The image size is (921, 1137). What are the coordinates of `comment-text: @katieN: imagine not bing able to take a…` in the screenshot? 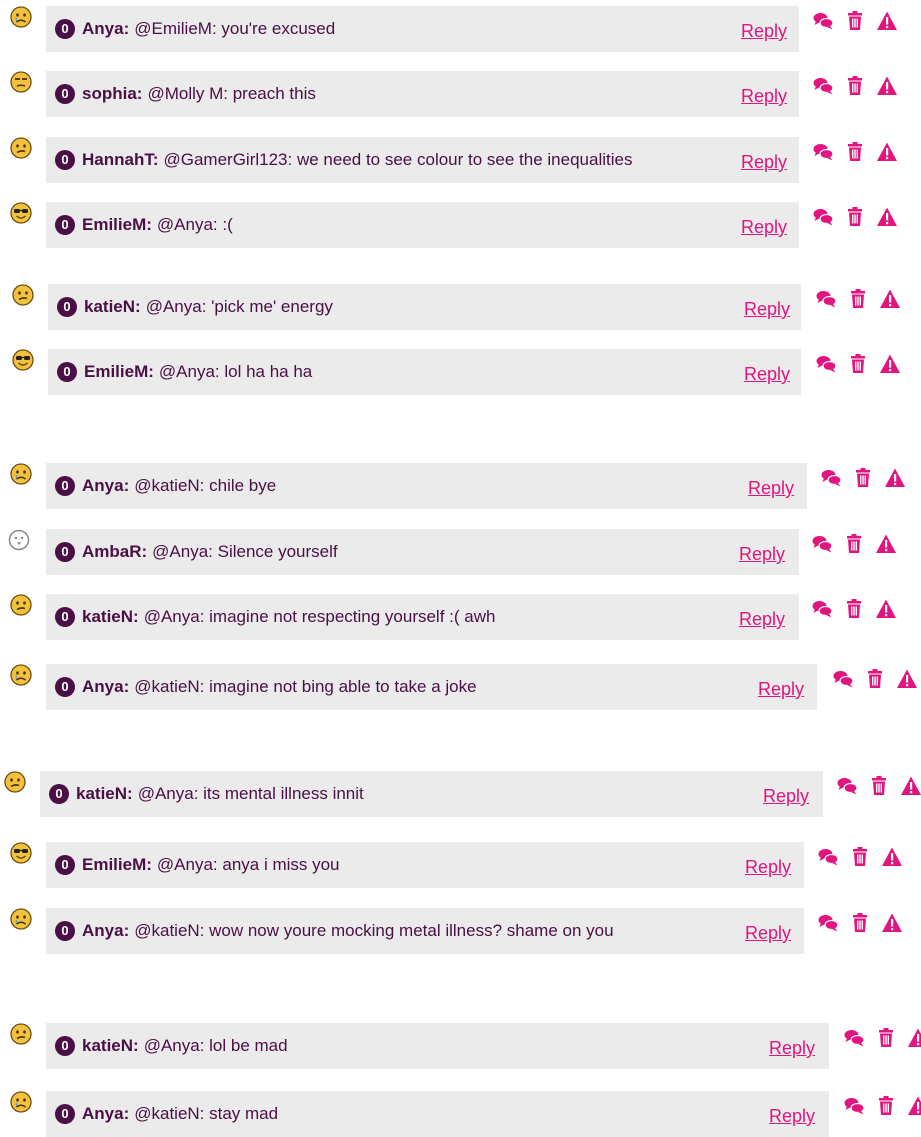 It's located at (305, 686).